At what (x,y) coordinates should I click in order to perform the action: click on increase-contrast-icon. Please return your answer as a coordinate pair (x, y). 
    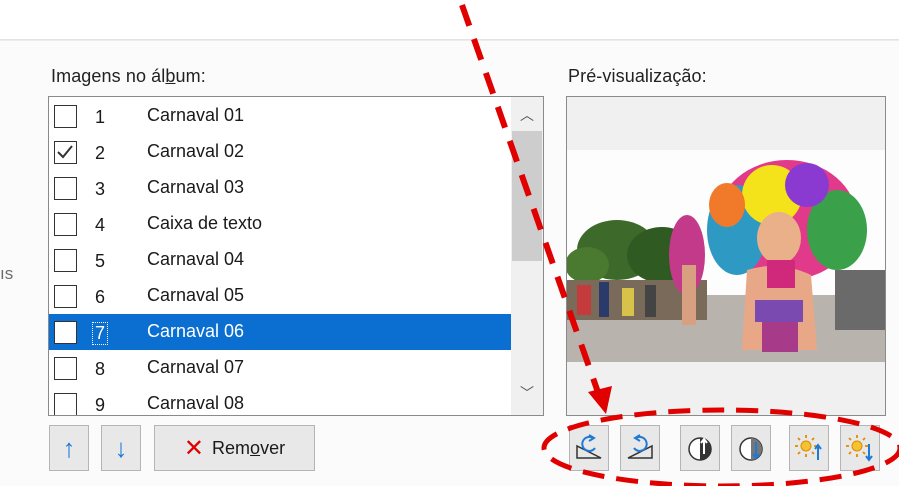
    Looking at the image, I should click on (700, 449).